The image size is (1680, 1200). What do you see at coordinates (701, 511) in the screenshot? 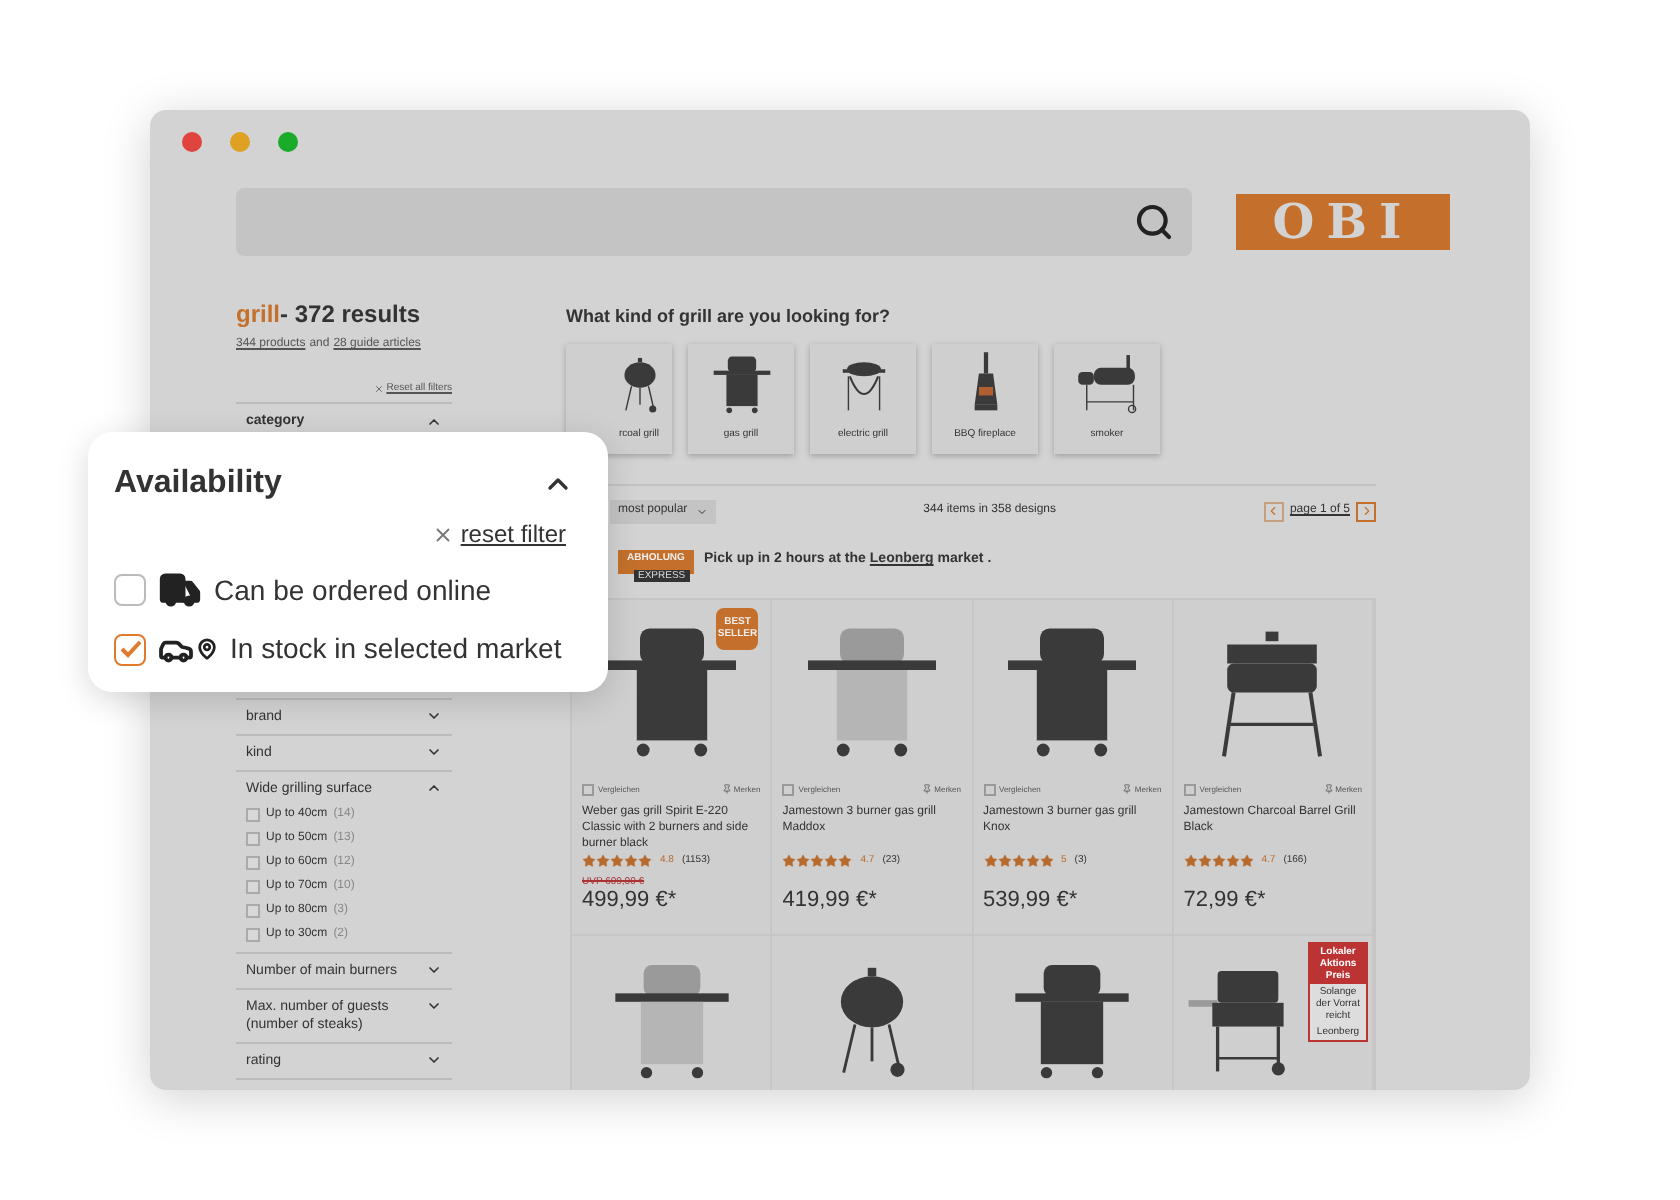
I see `caret-icon` at bounding box center [701, 511].